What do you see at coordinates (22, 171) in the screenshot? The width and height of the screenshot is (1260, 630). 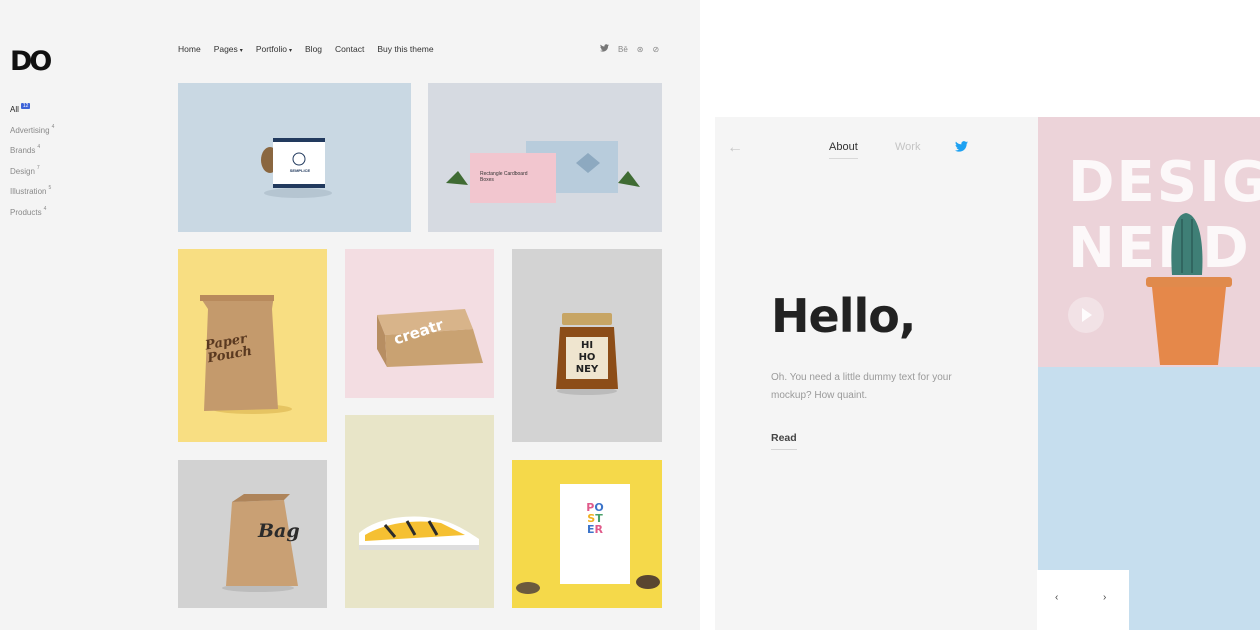 I see `category-label: Design` at bounding box center [22, 171].